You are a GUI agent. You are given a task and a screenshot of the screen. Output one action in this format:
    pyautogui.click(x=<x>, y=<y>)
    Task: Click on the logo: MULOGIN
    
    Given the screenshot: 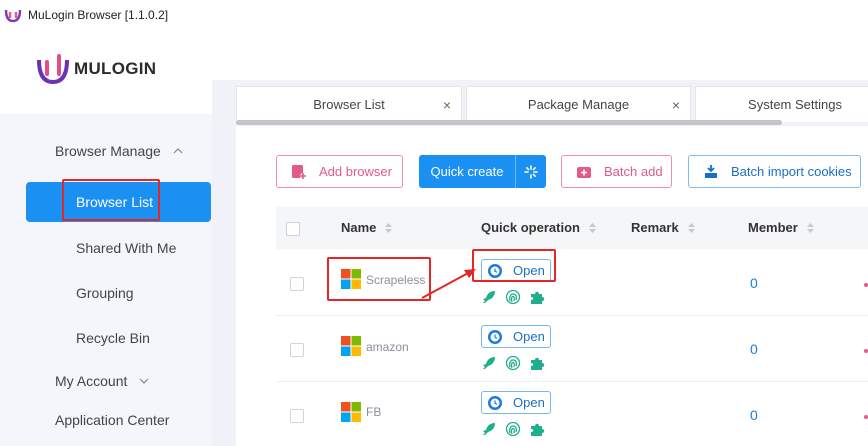 What is the action you would take?
    pyautogui.click(x=96, y=69)
    